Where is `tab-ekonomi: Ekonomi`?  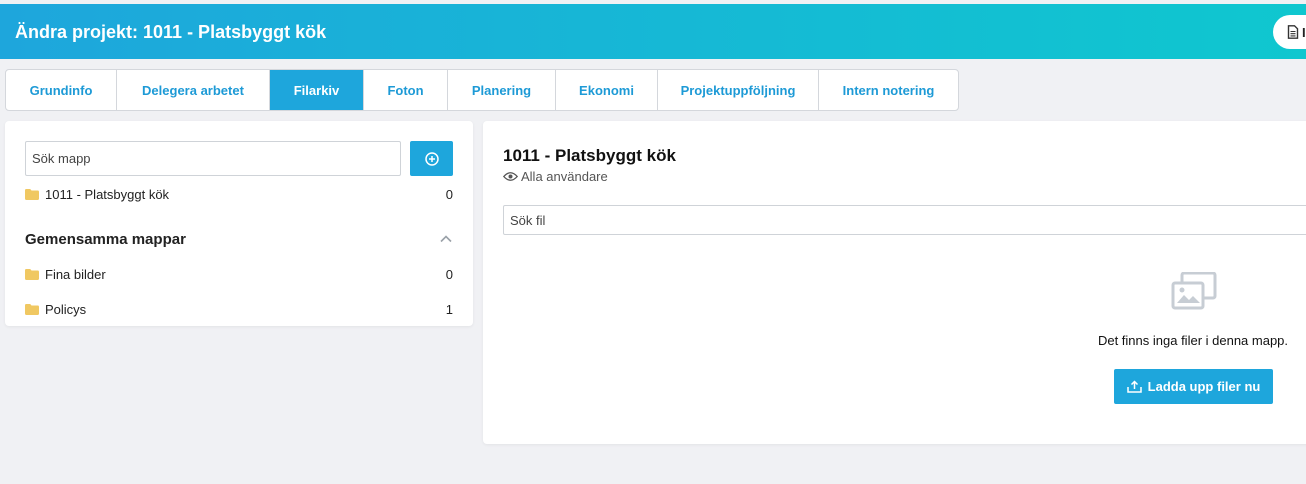 tab-ekonomi: Ekonomi is located at coordinates (607, 90).